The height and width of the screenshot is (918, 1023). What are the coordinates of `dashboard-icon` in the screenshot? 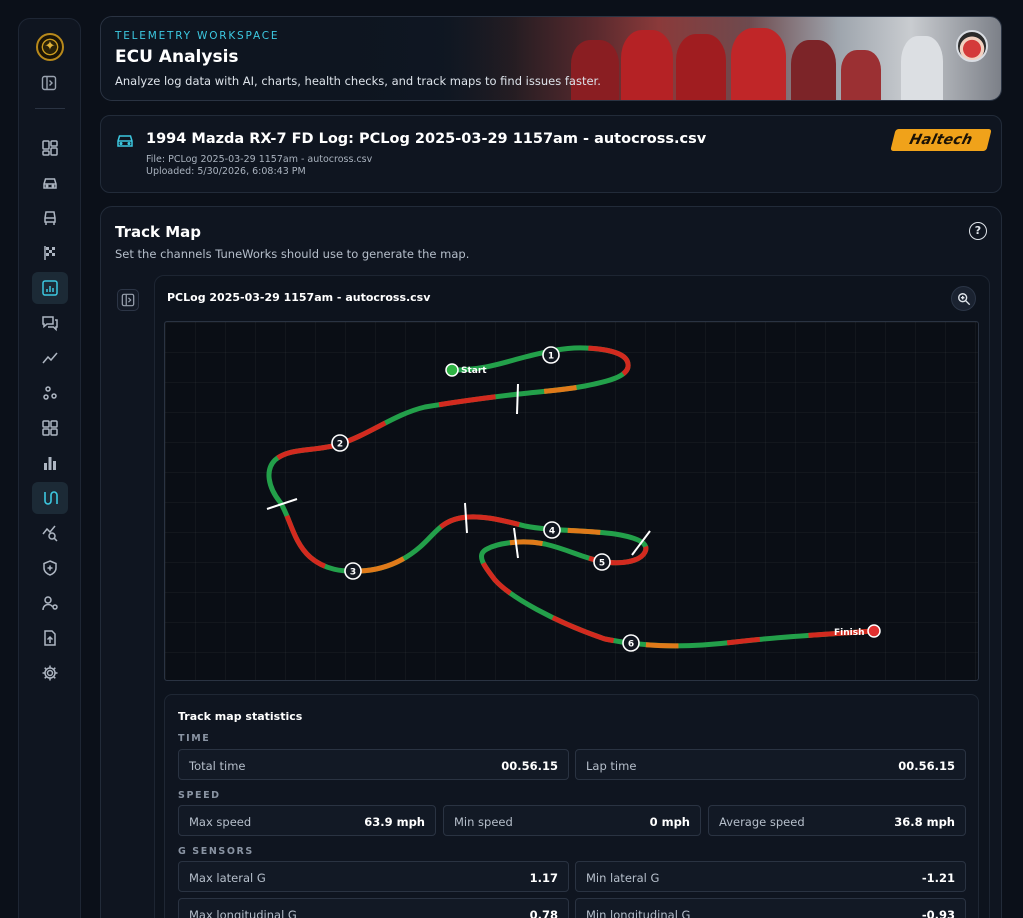 It's located at (50, 148).